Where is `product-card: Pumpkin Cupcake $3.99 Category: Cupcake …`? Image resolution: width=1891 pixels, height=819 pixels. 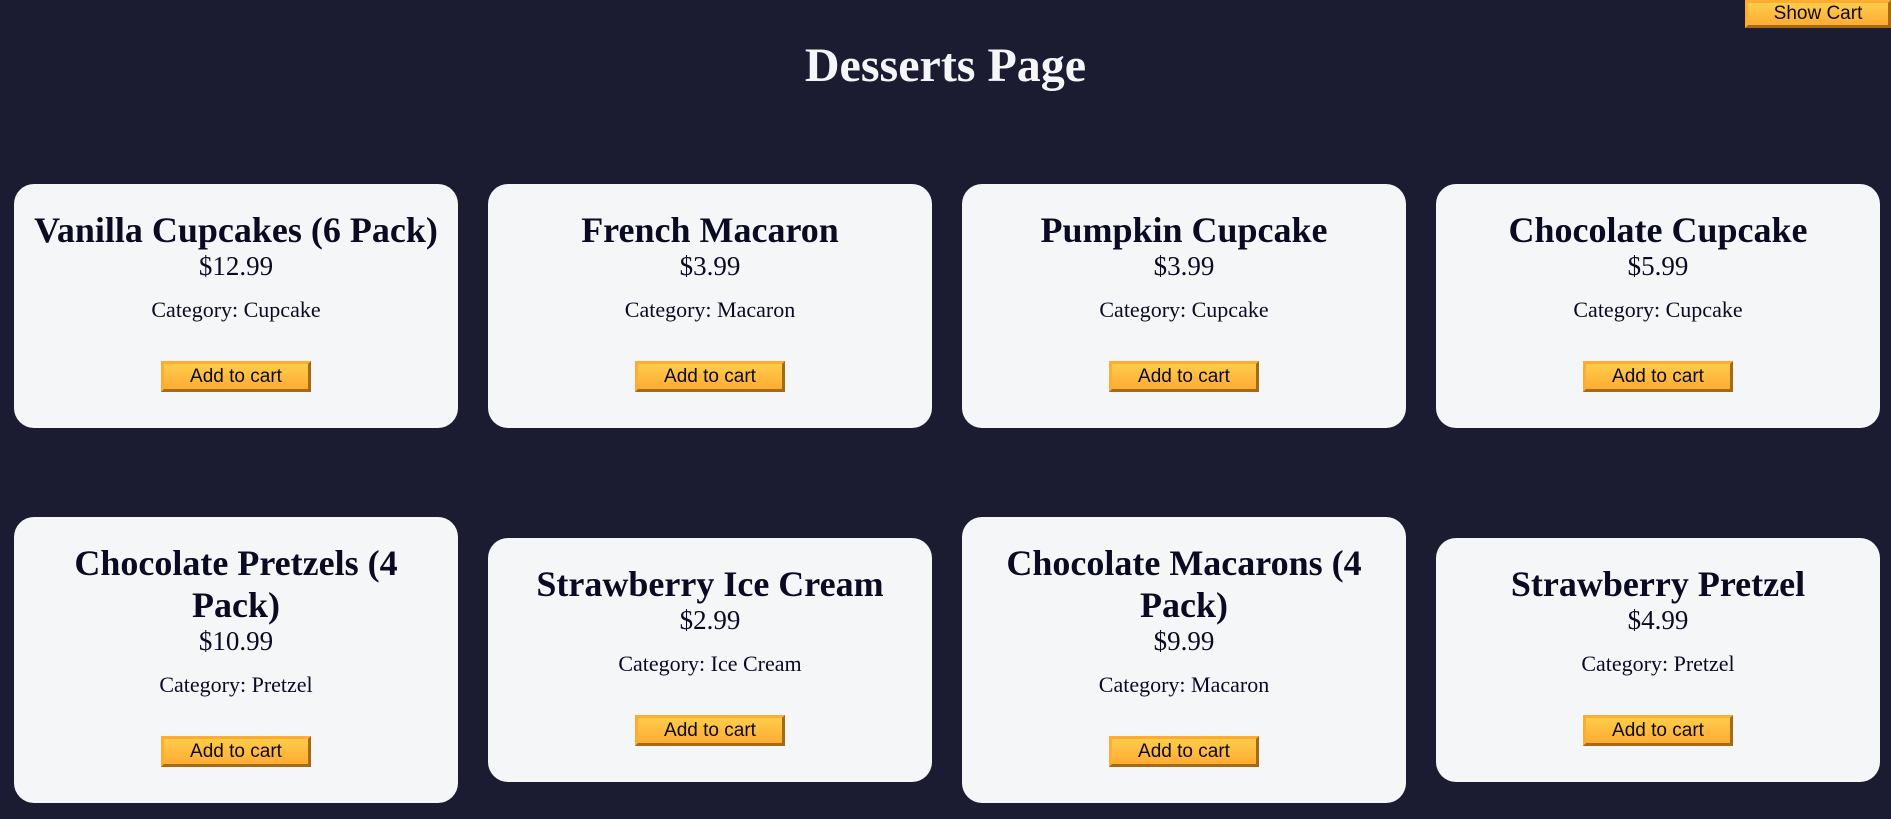
product-card: Pumpkin Cupcake $3.99 Category: Cupcake … is located at coordinates (1184, 306).